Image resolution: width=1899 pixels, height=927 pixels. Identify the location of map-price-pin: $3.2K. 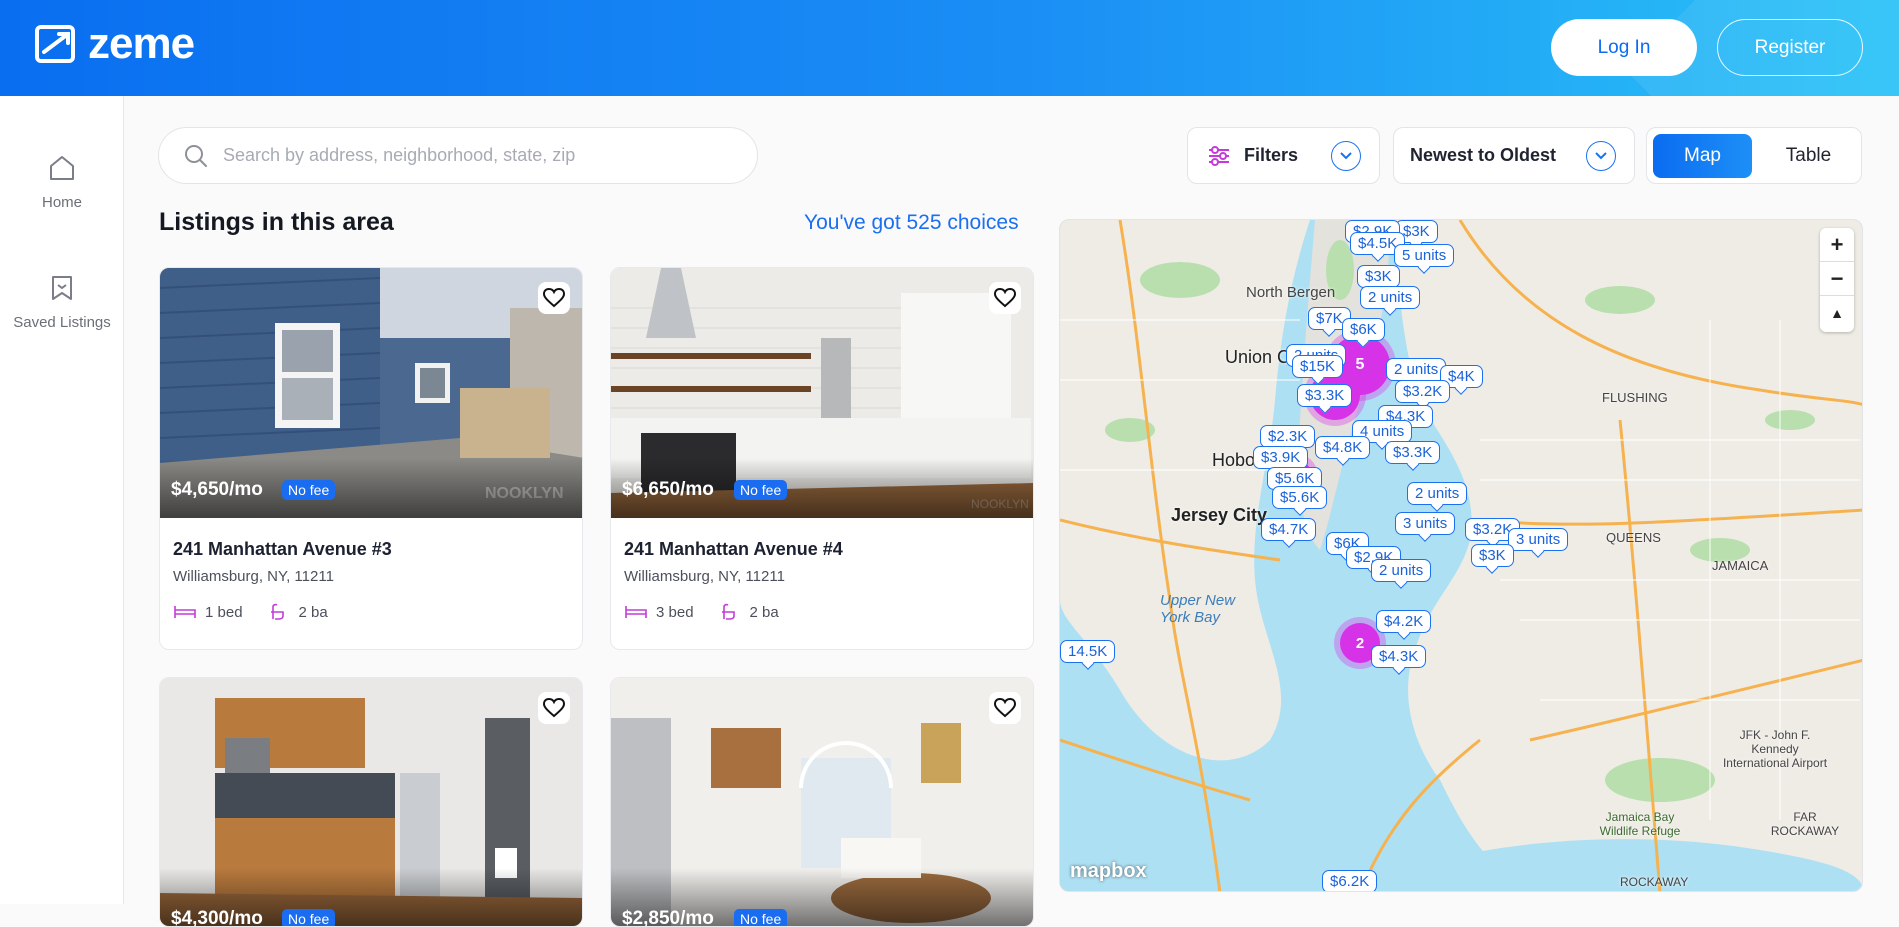
(1423, 391).